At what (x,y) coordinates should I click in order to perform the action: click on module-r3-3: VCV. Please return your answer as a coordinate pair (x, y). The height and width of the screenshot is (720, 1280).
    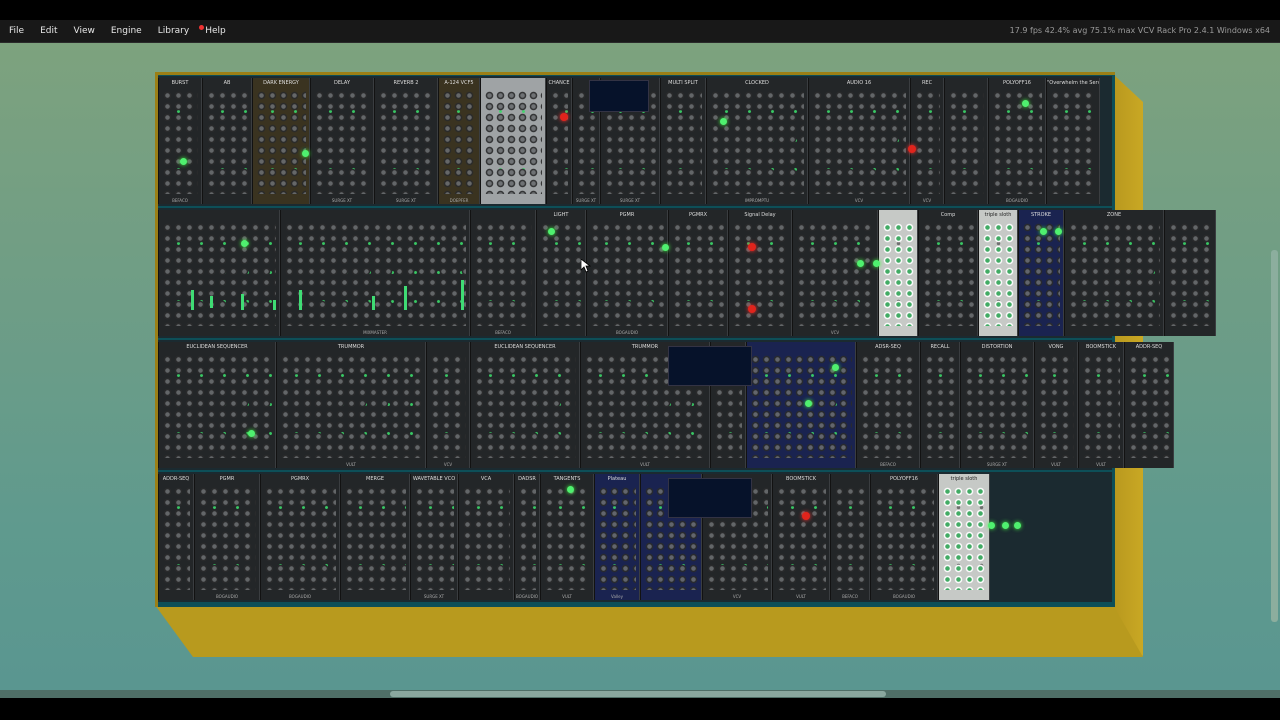
    Looking at the image, I should click on (448, 405).